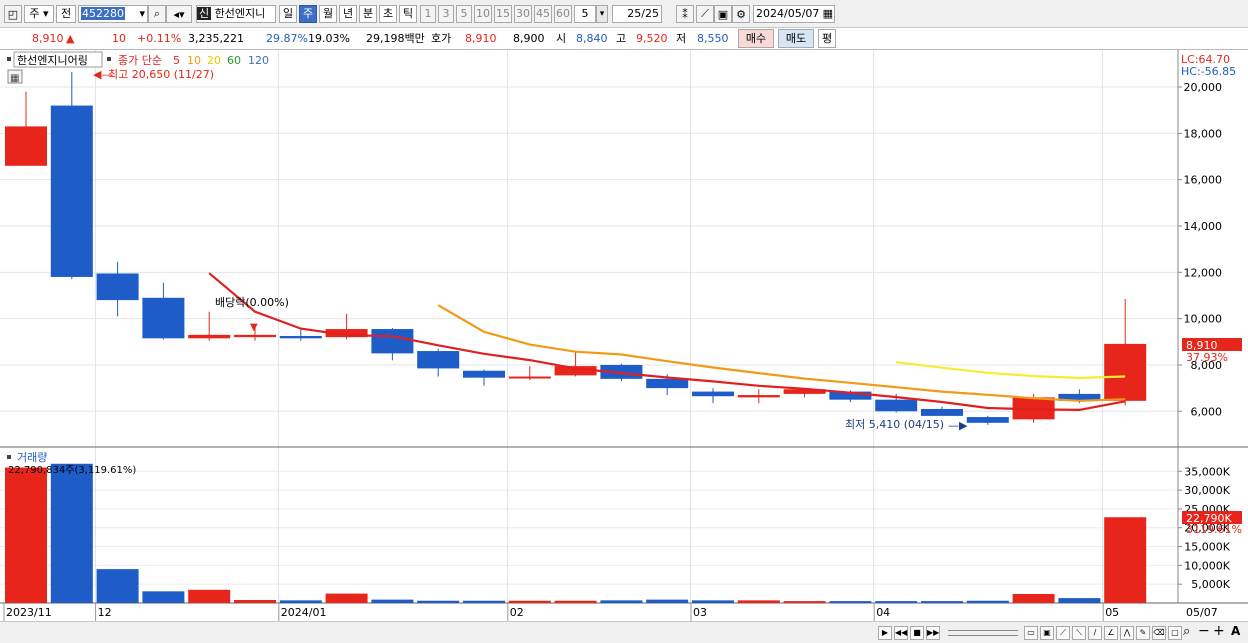 Image resolution: width=1248 pixels, height=643 pixels. I want to click on fibo-icon: ⋀, so click(1127, 633).